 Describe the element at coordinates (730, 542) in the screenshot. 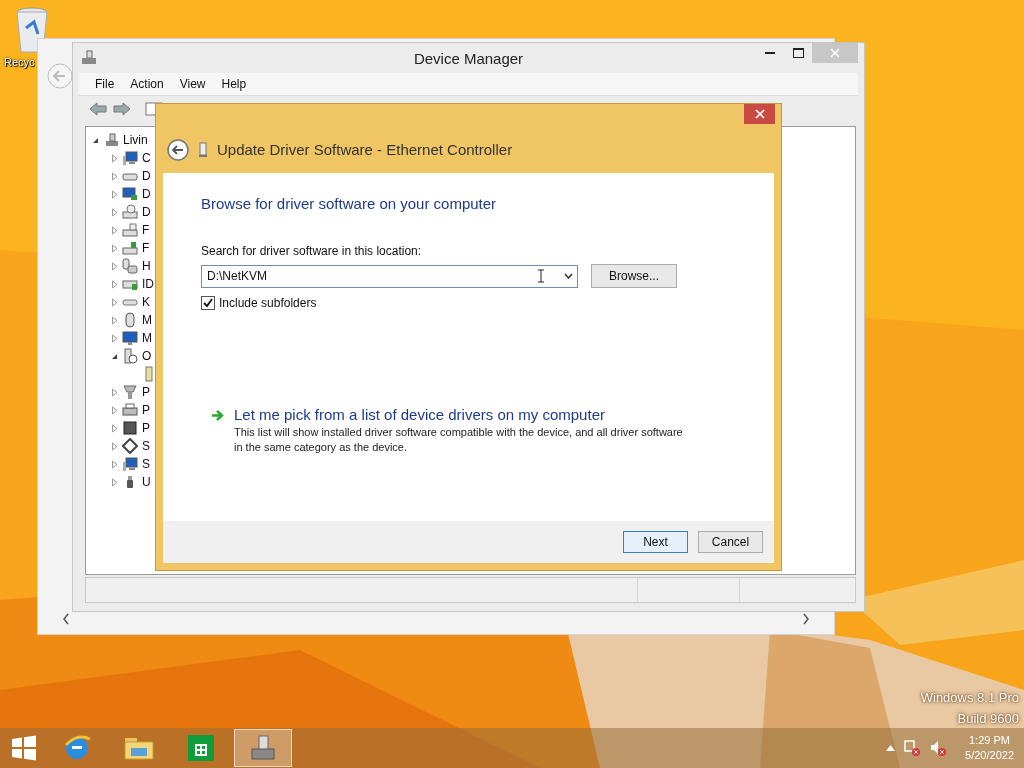

I see `dialog-button: Cancel` at that location.